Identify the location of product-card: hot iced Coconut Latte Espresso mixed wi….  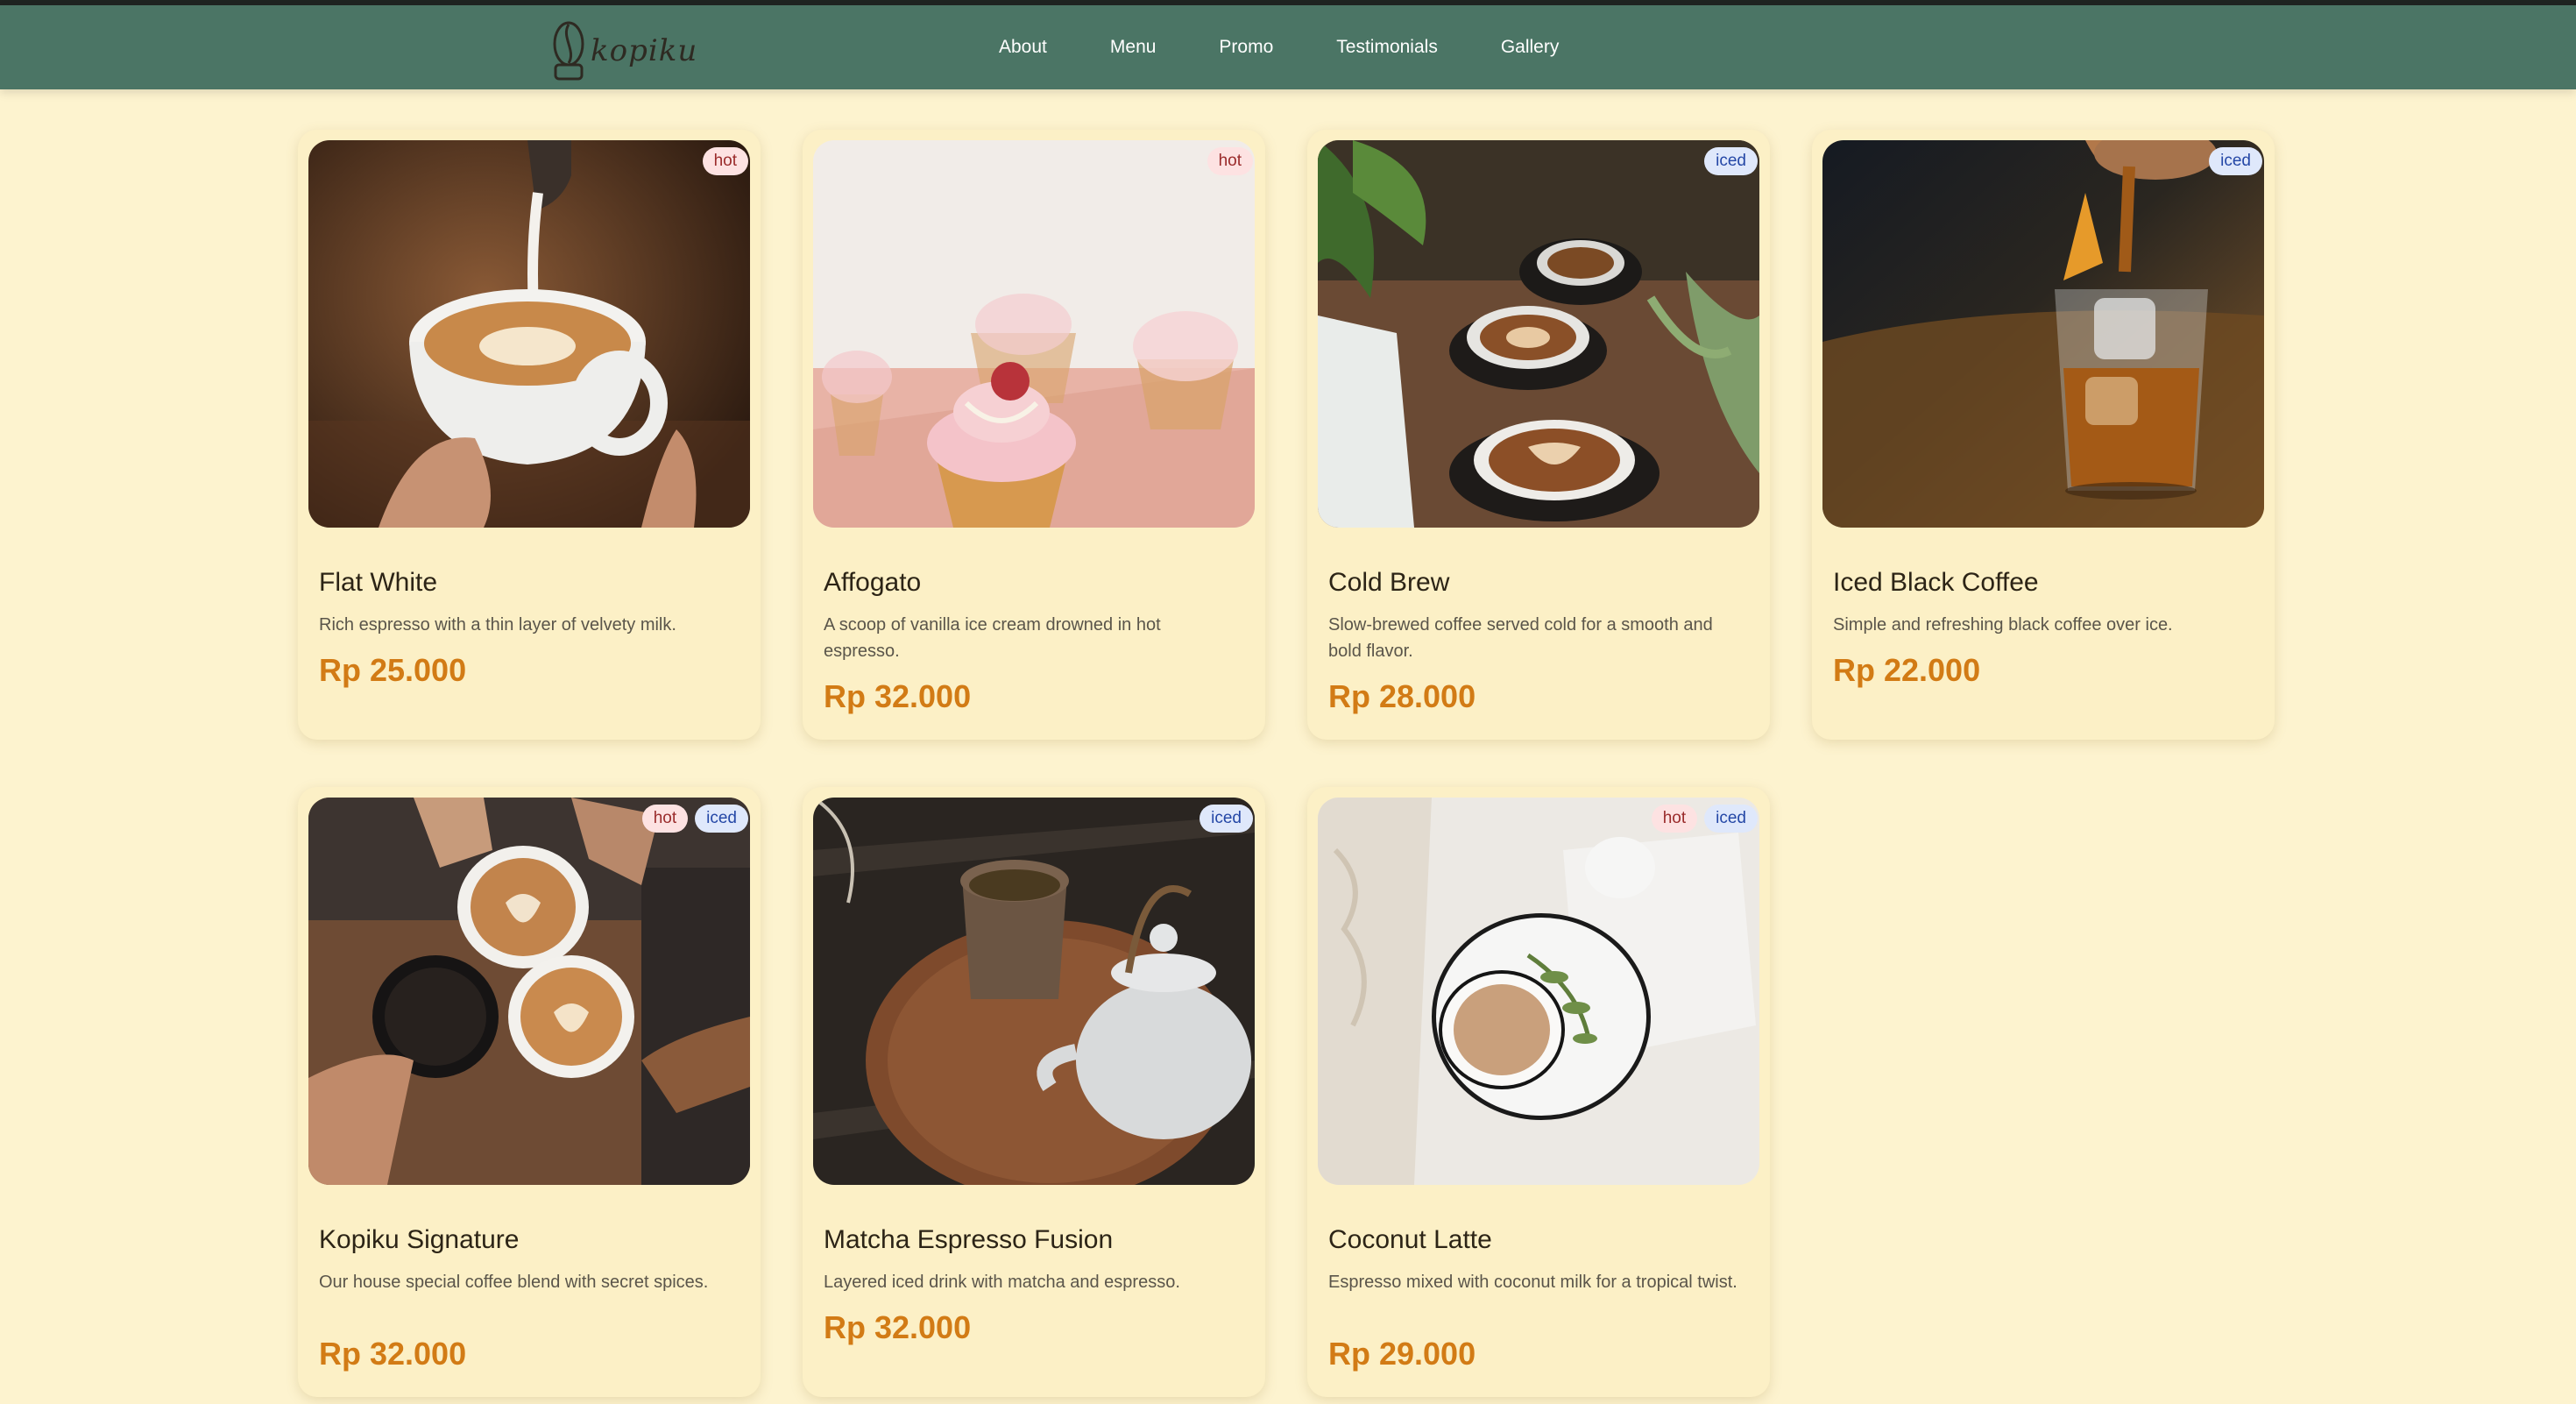
(1538, 1092).